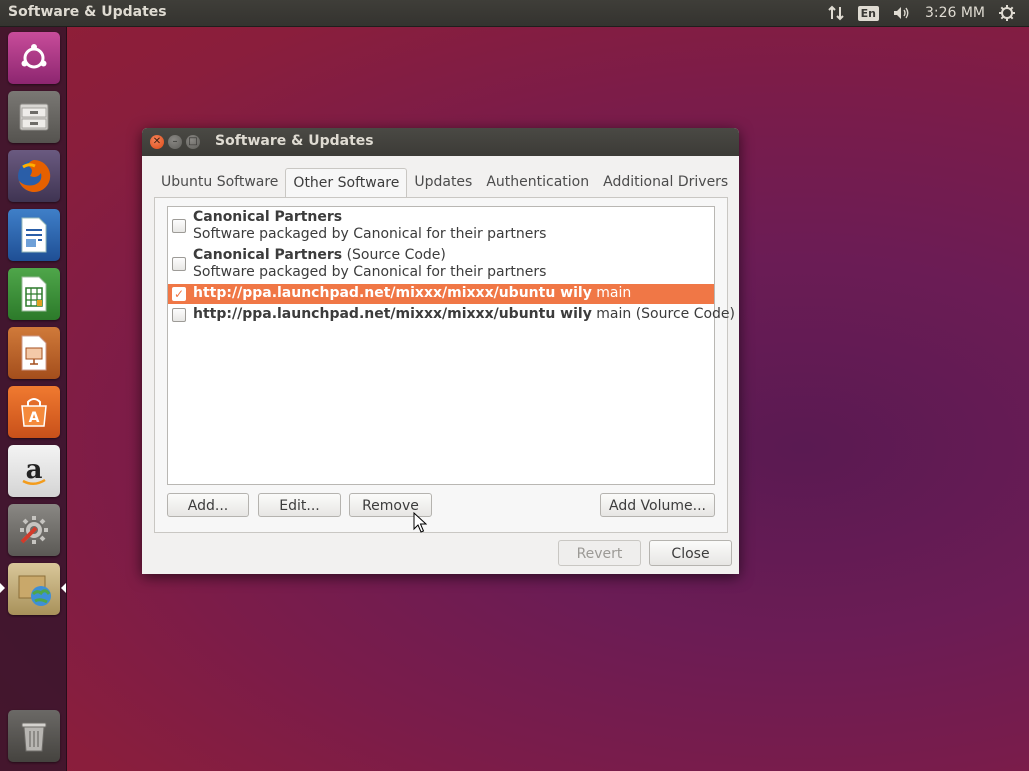 Image resolution: width=1029 pixels, height=771 pixels. I want to click on keyboard-layout-label: En, so click(868, 13).